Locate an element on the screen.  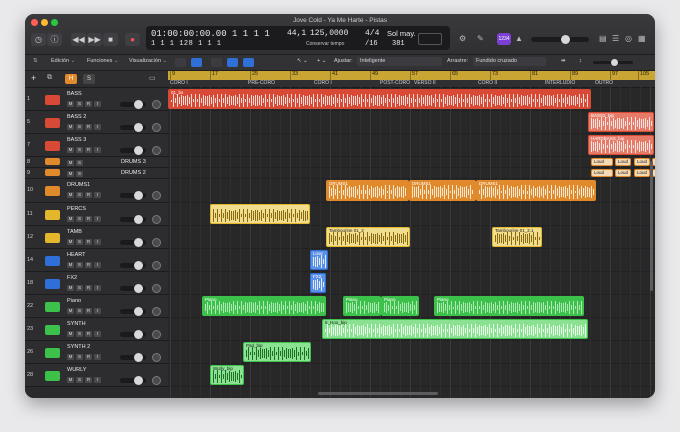
track-header: 7 BASS 3 MSRI is located at coordinates (96, 145).